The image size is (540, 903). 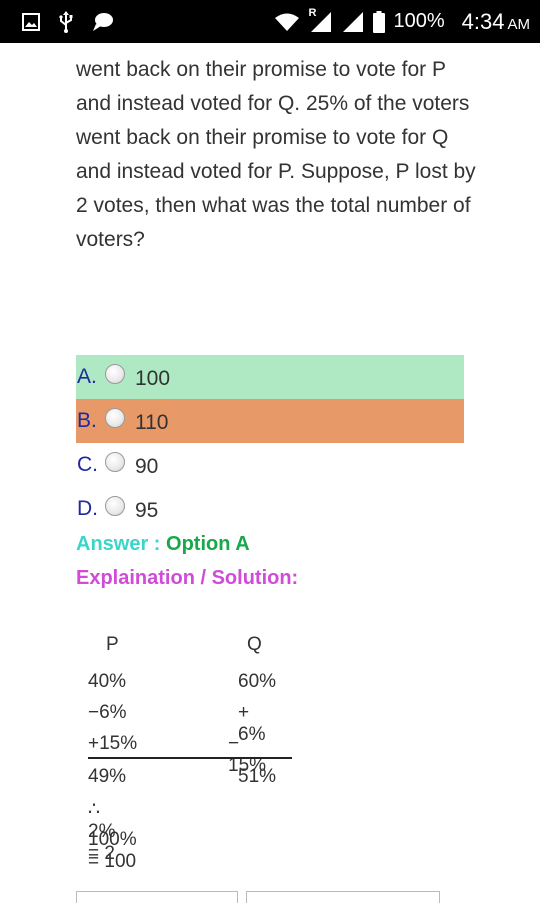 I want to click on option-text: 95, so click(x=147, y=510).